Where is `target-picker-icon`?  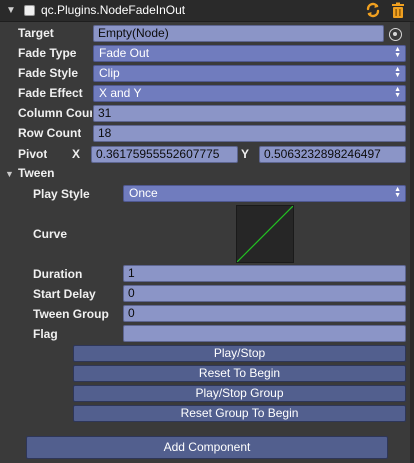 target-picker-icon is located at coordinates (395, 34).